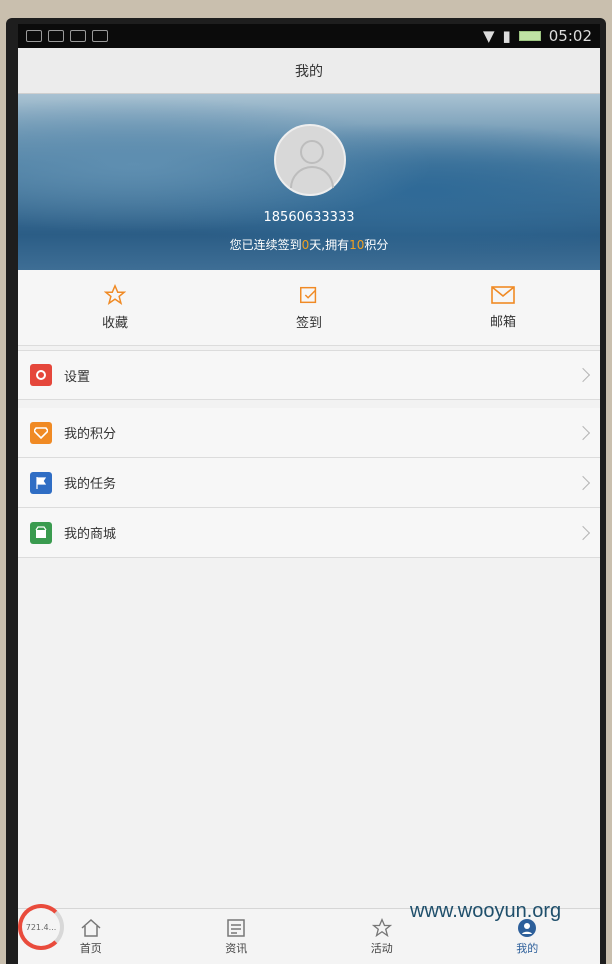  What do you see at coordinates (376, 245) in the screenshot?
I see `signin-suffix: 积分` at bounding box center [376, 245].